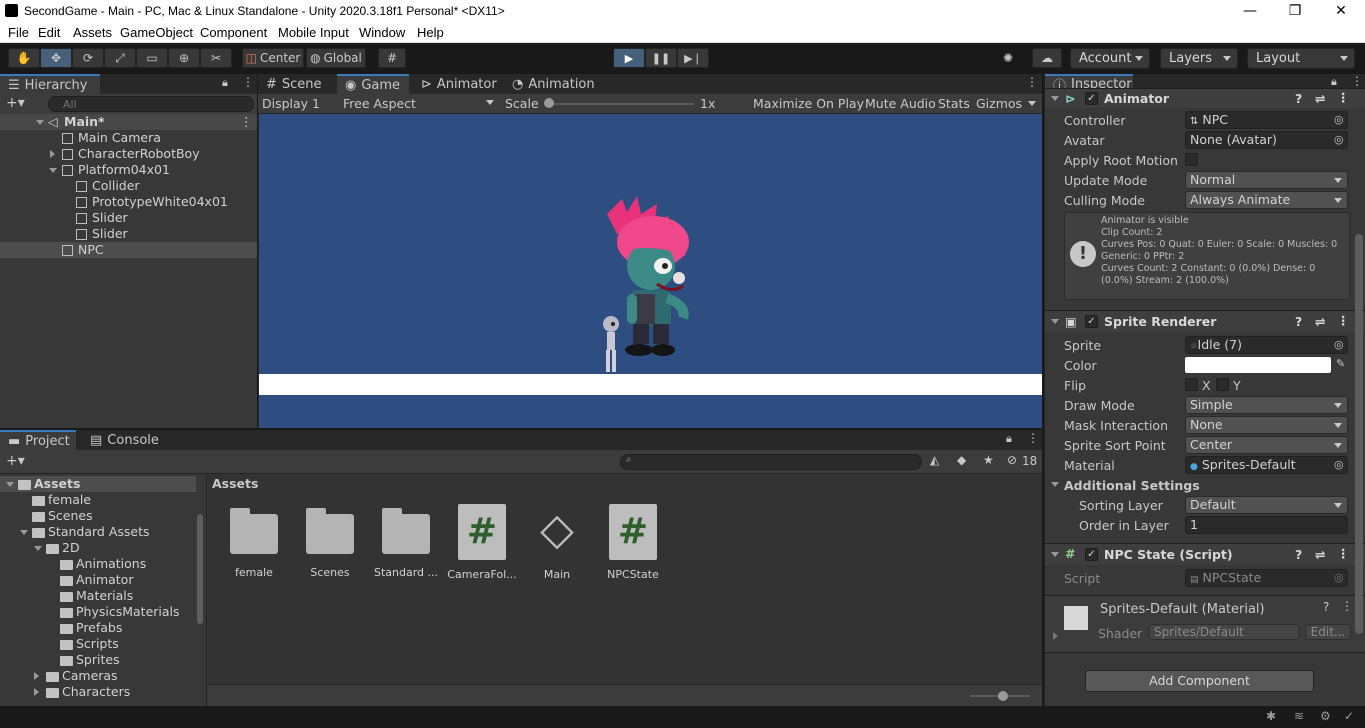 This screenshot has height=728, width=1365. I want to click on project-search-input, so click(771, 462).